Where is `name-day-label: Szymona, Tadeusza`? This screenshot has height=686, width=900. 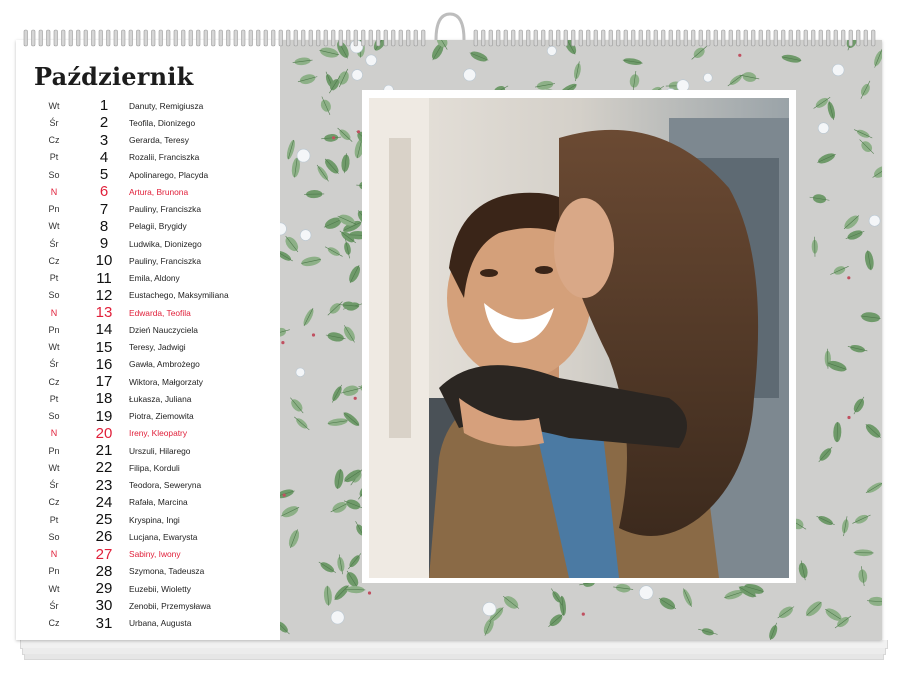
name-day-label: Szymona, Tadeusza is located at coordinates (167, 571).